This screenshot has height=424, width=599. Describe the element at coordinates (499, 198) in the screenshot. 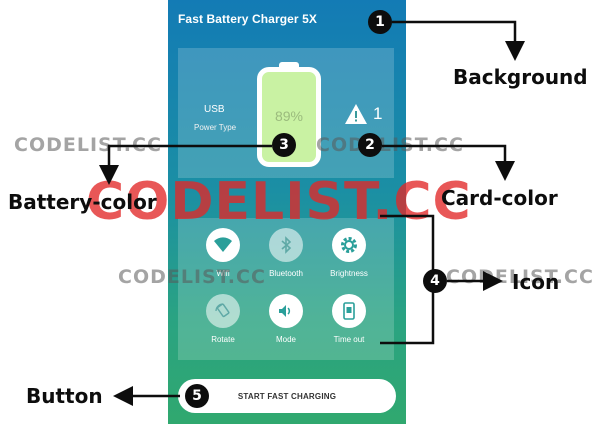

I see `annotation-label-card-color: Card-color` at that location.